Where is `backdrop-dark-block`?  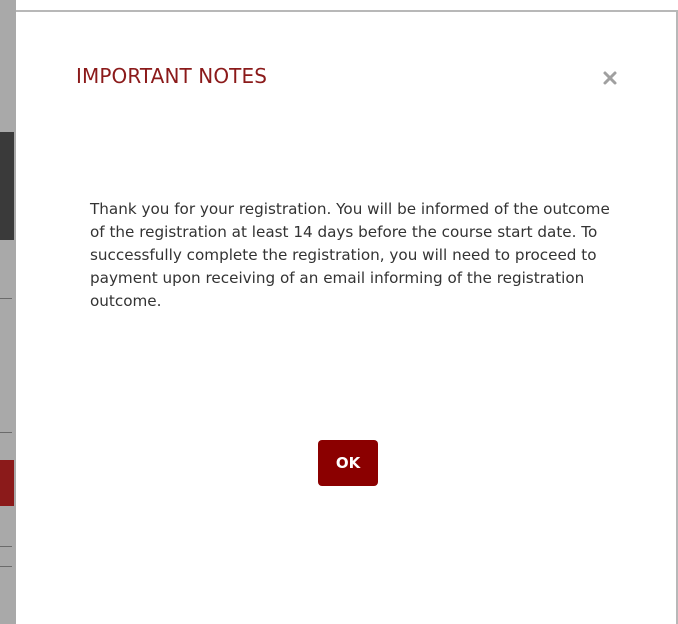 backdrop-dark-block is located at coordinates (7, 186).